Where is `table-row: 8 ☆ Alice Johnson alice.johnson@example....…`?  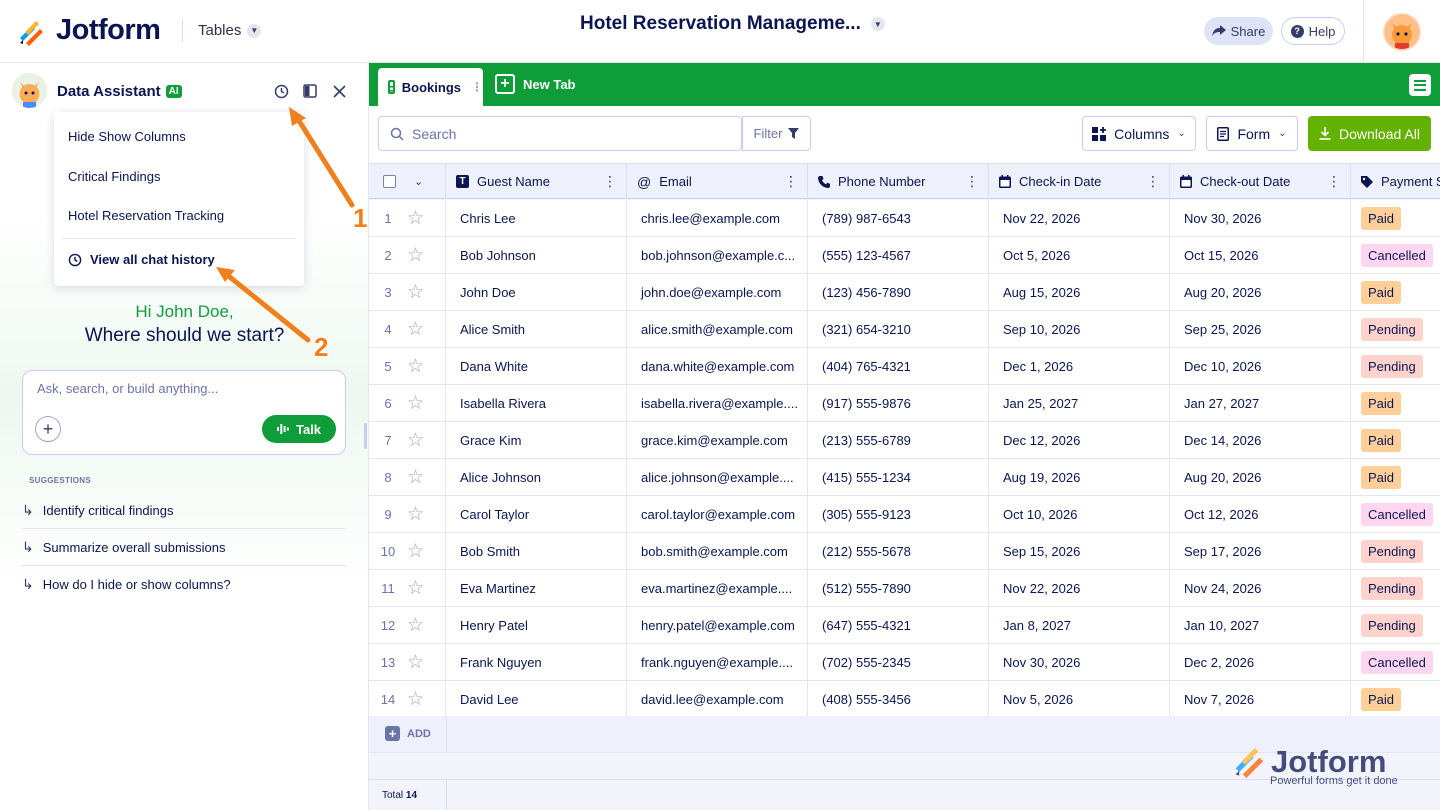
table-row: 8 ☆ Alice Johnson alice.johnson@example....… is located at coordinates (904, 477).